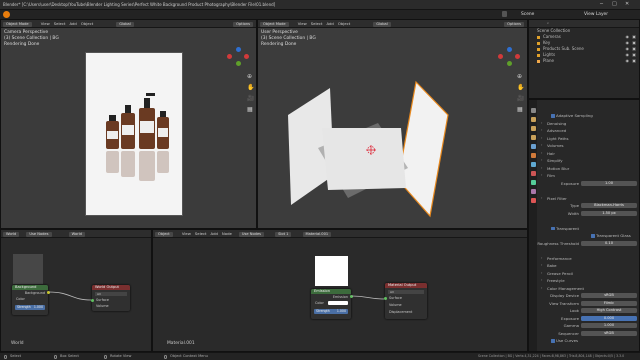 This screenshot has height=360, width=640. Describe the element at coordinates (87, 24) in the screenshot. I see `menu-object: Object` at that location.